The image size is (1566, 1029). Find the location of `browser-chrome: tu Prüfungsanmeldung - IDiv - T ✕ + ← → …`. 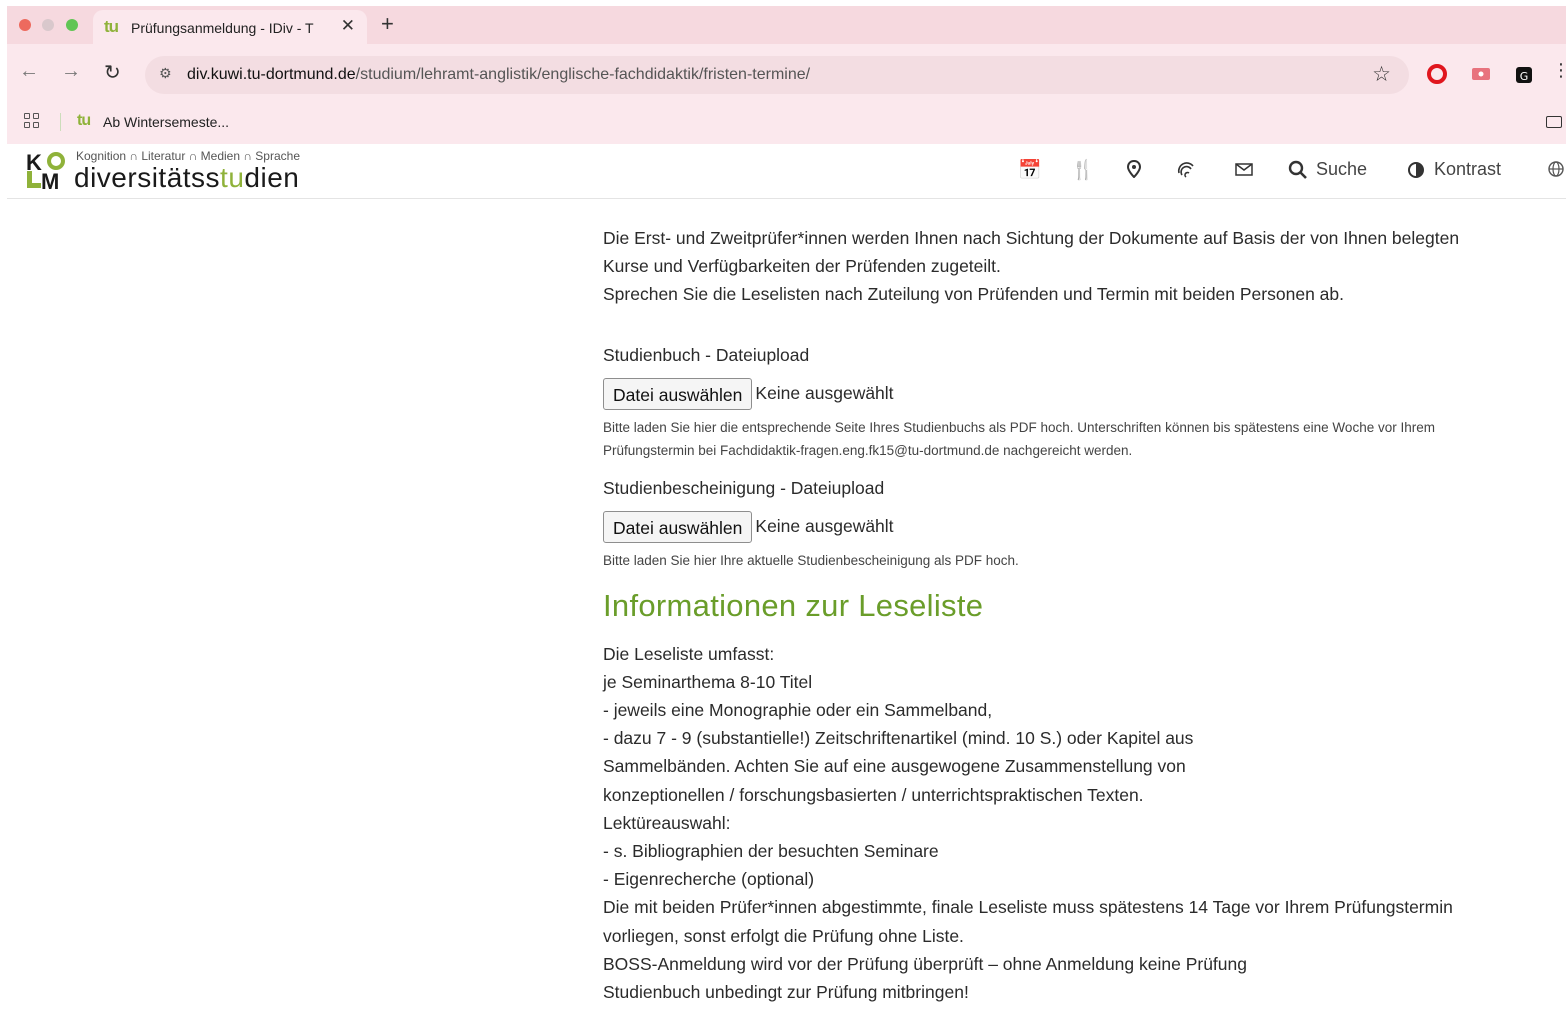

browser-chrome: tu Prüfungsanmeldung - IDiv - T ✕ + ← → … is located at coordinates (786, 75).